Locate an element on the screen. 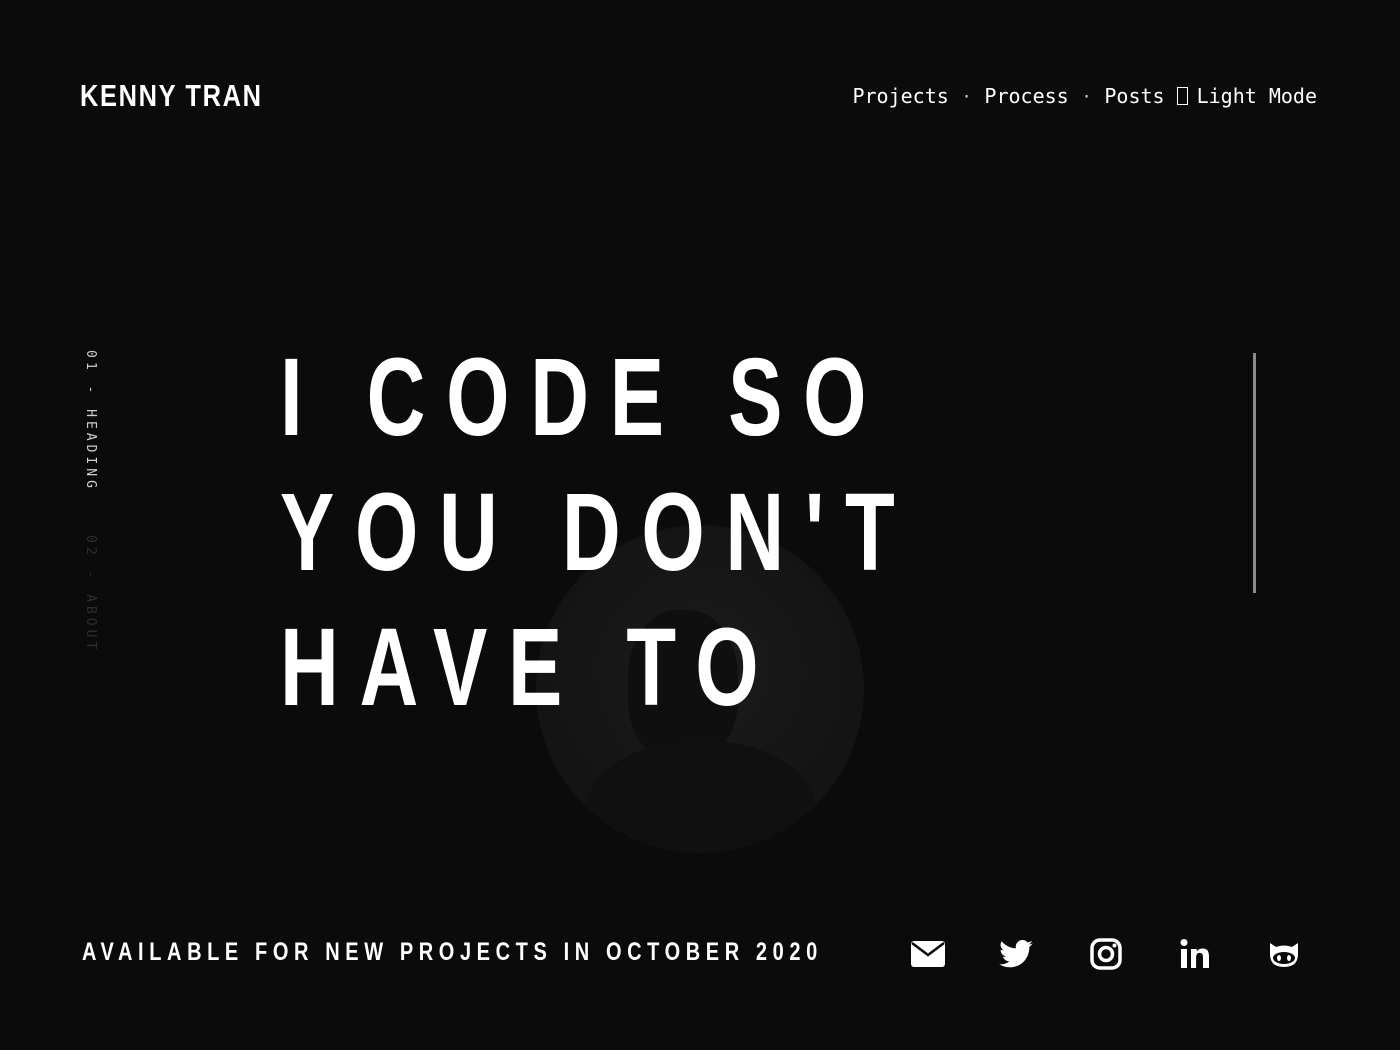  twitter-icon is located at coordinates (1016, 954).